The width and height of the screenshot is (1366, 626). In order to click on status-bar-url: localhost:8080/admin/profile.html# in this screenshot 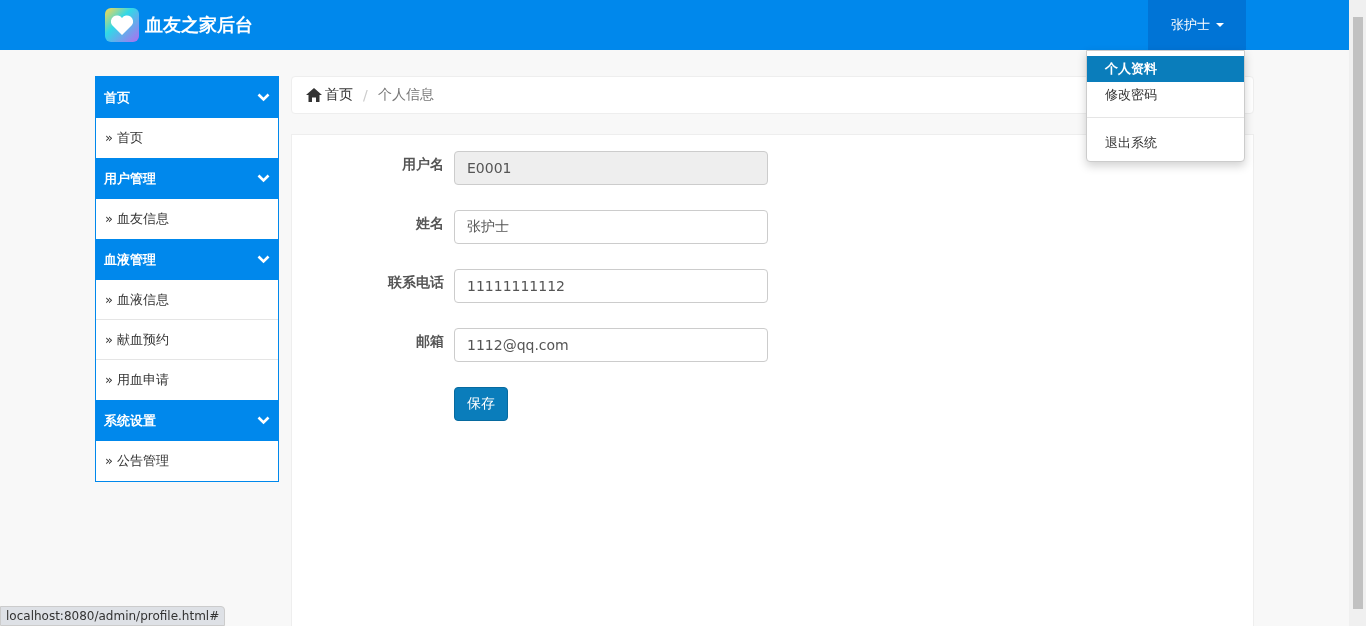, I will do `click(113, 616)`.